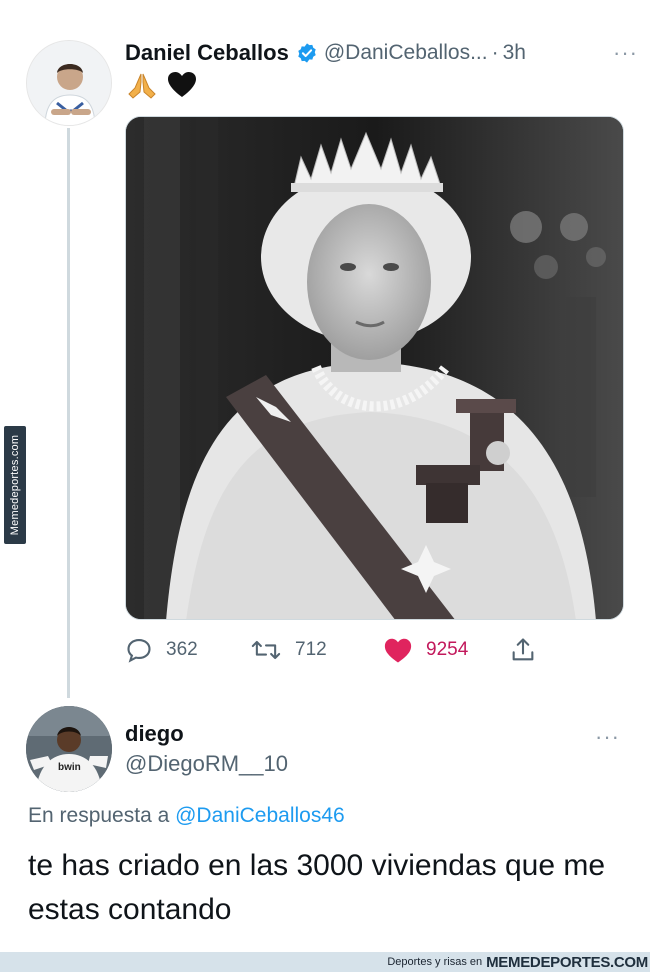 The image size is (650, 972). Describe the element at coordinates (288, 650) in the screenshot. I see `retweet-button: 712` at that location.